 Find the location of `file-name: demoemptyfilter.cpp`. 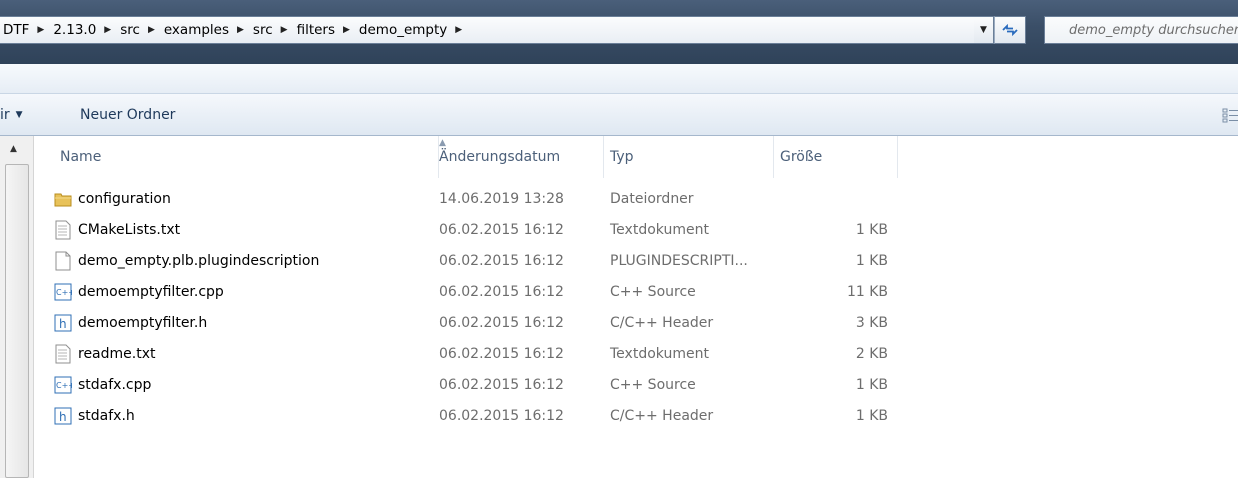

file-name: demoemptyfilter.cpp is located at coordinates (151, 291).